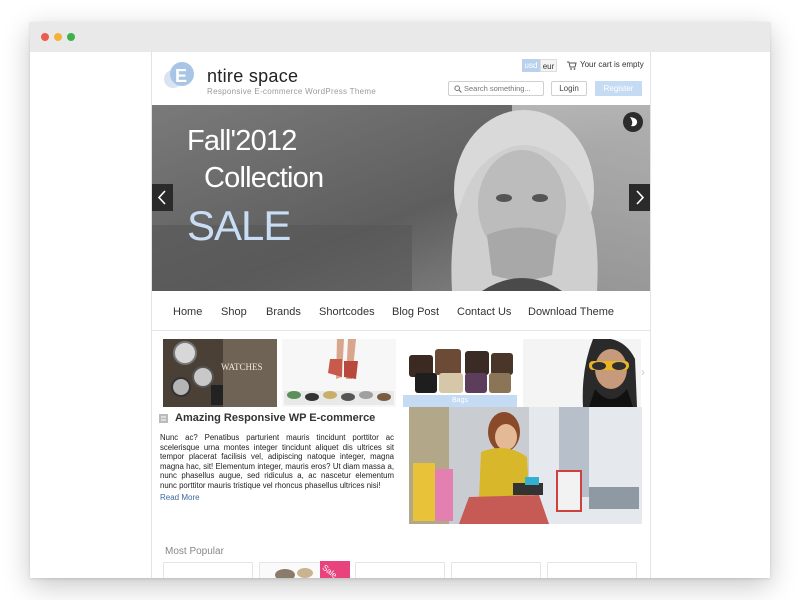 The width and height of the screenshot is (800, 600). I want to click on slider-next-arrow, so click(639, 197).